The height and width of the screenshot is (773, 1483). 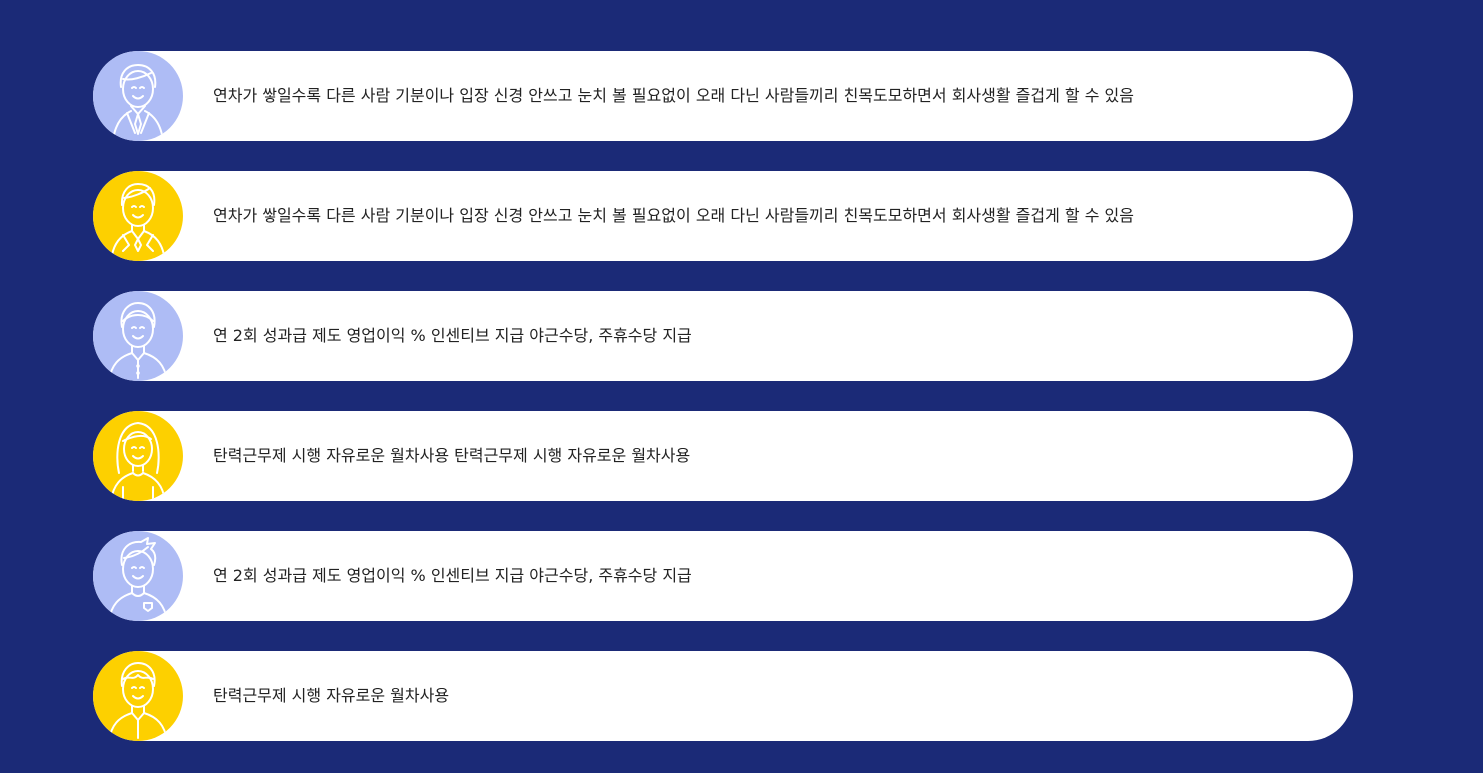 What do you see at coordinates (138, 216) in the screenshot?
I see `man-in-suit-icon` at bounding box center [138, 216].